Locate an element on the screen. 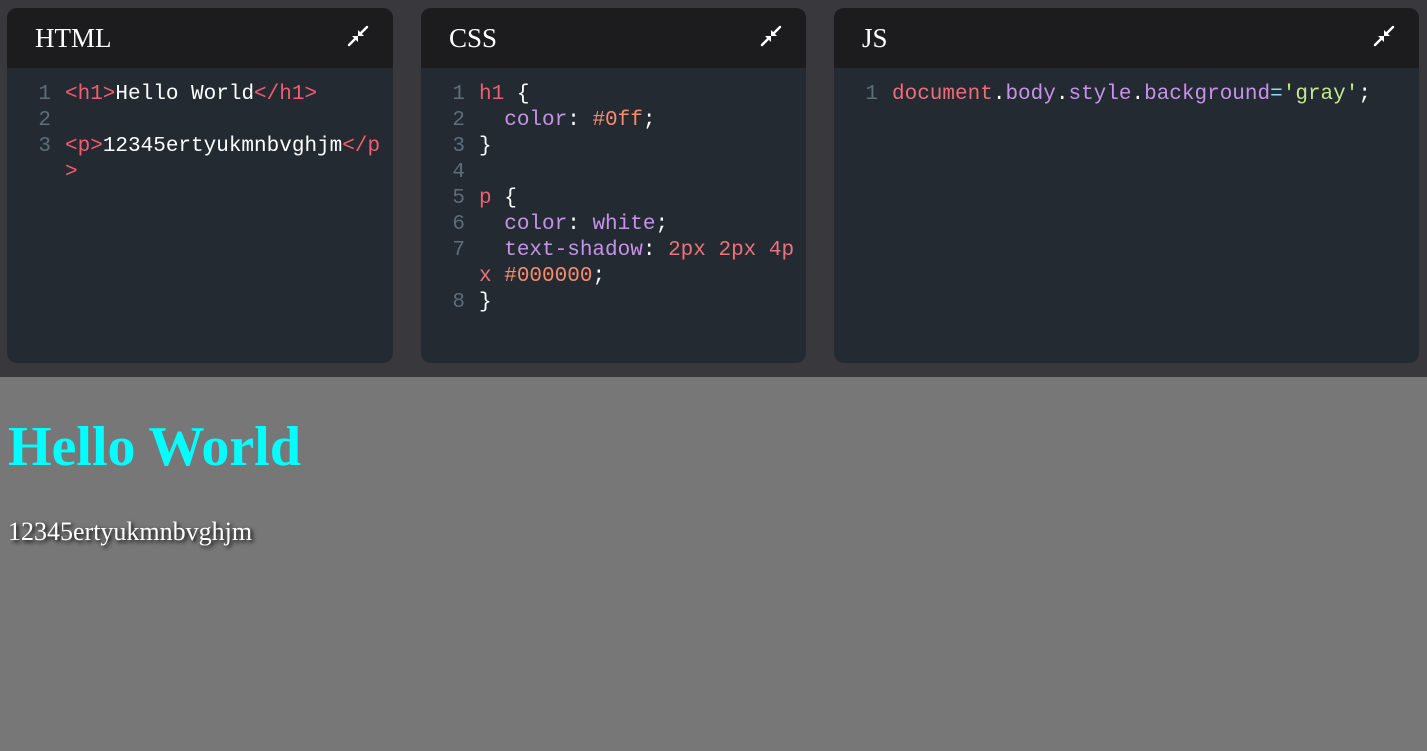 The height and width of the screenshot is (751, 1427). js-panel-title: JS is located at coordinates (875, 38).